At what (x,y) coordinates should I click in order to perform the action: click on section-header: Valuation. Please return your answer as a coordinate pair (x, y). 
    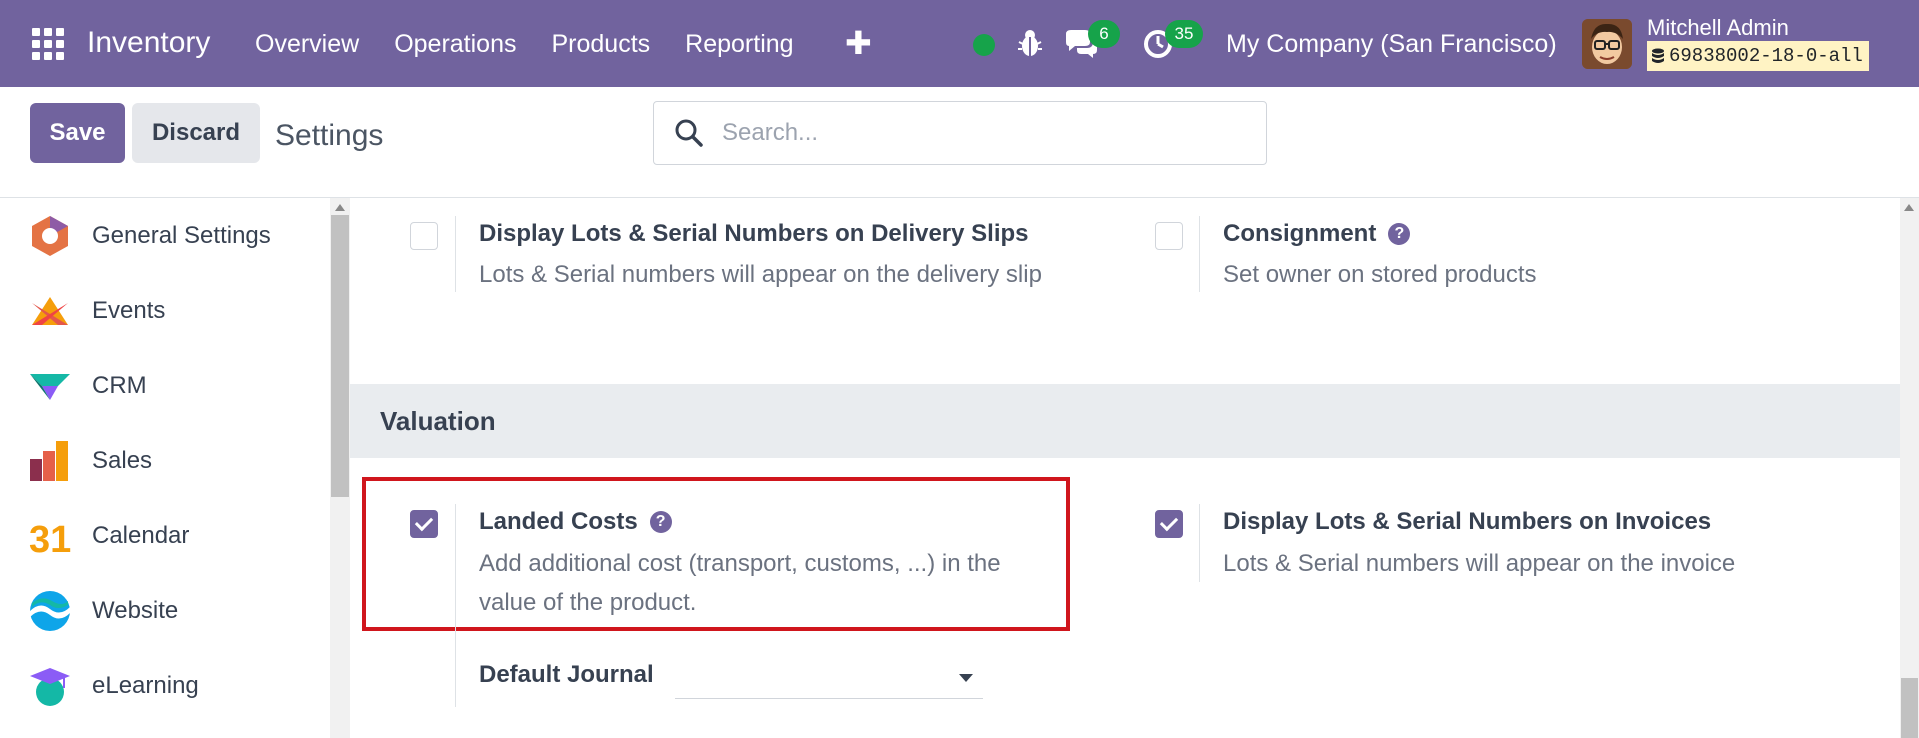
    Looking at the image, I should click on (1125, 421).